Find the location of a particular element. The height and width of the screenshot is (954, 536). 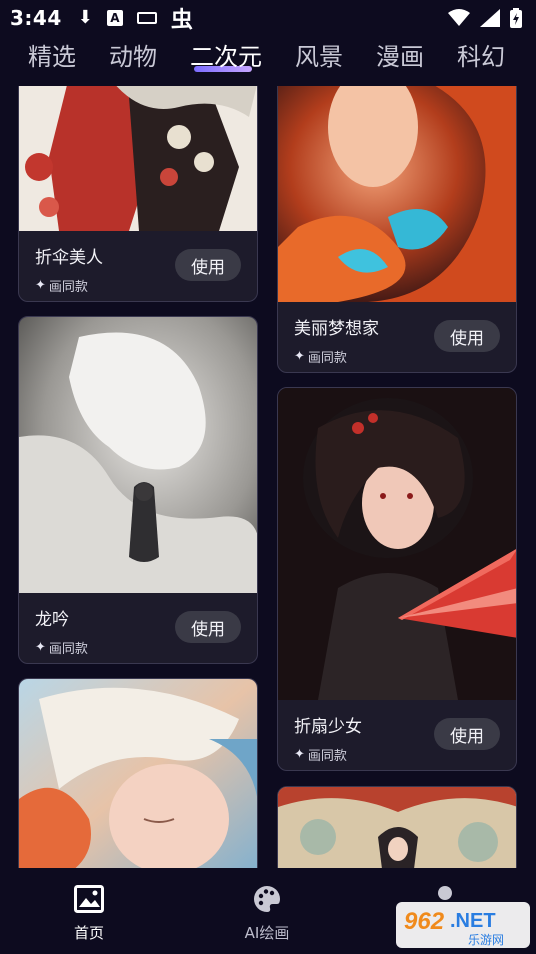

status-bar: 3:44 ⬇ A 虫 is located at coordinates (268, 18).